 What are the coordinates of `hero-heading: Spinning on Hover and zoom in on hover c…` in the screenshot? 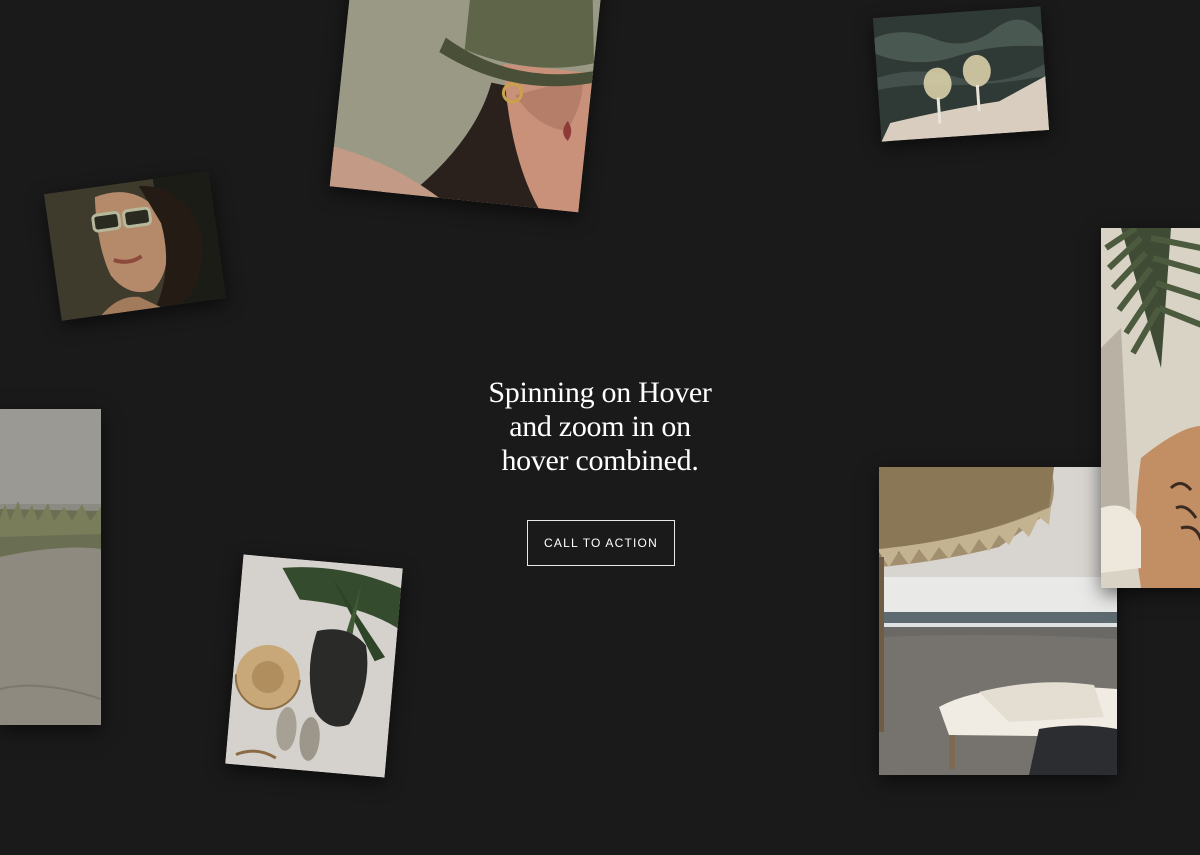 It's located at (600, 427).